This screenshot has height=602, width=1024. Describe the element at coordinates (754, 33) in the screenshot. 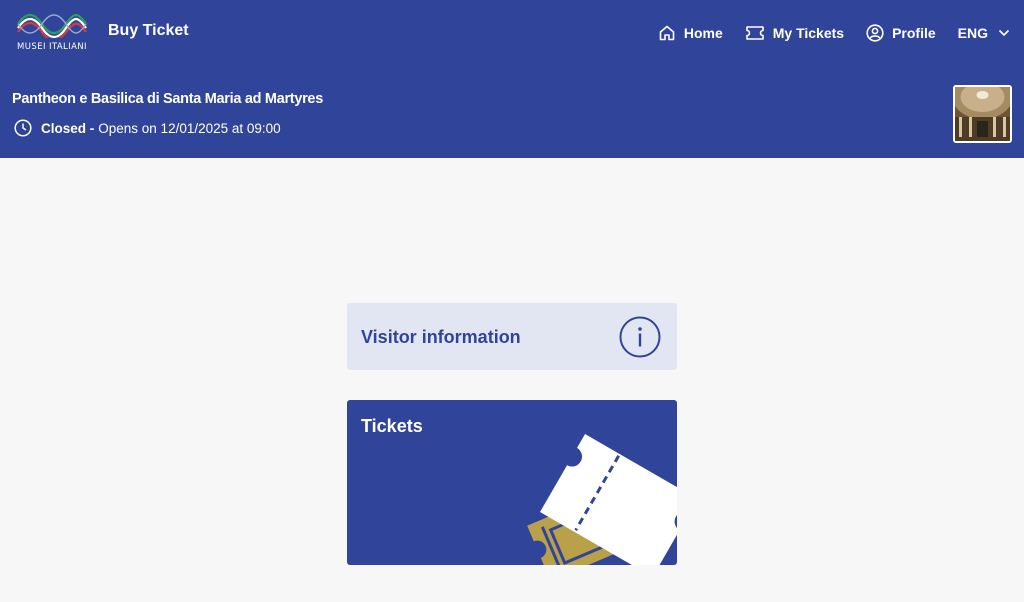

I see `ticket-icon` at that location.